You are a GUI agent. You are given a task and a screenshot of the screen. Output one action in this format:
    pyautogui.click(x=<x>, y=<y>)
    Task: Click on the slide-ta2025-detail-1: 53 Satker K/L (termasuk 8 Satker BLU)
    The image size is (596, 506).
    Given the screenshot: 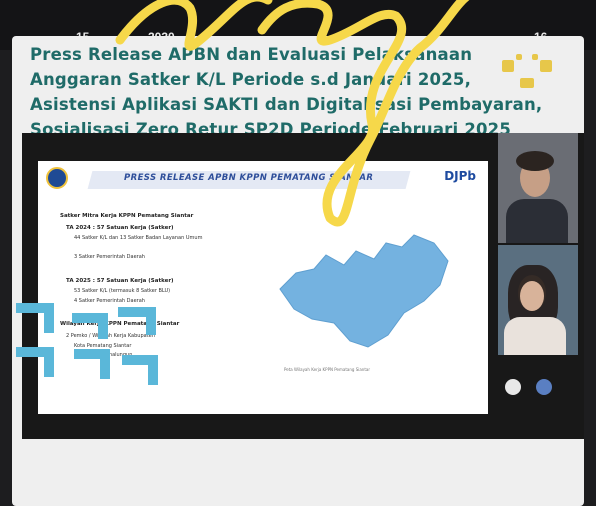 What is the action you would take?
    pyautogui.click(x=122, y=291)
    